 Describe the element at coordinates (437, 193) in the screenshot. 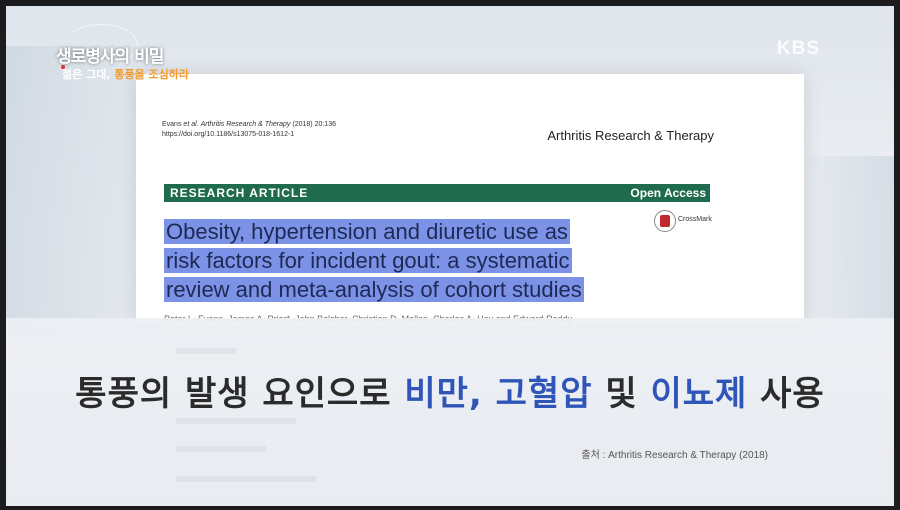

I see `article-type-banner: RESEARCH ARTICLE Open Access` at that location.